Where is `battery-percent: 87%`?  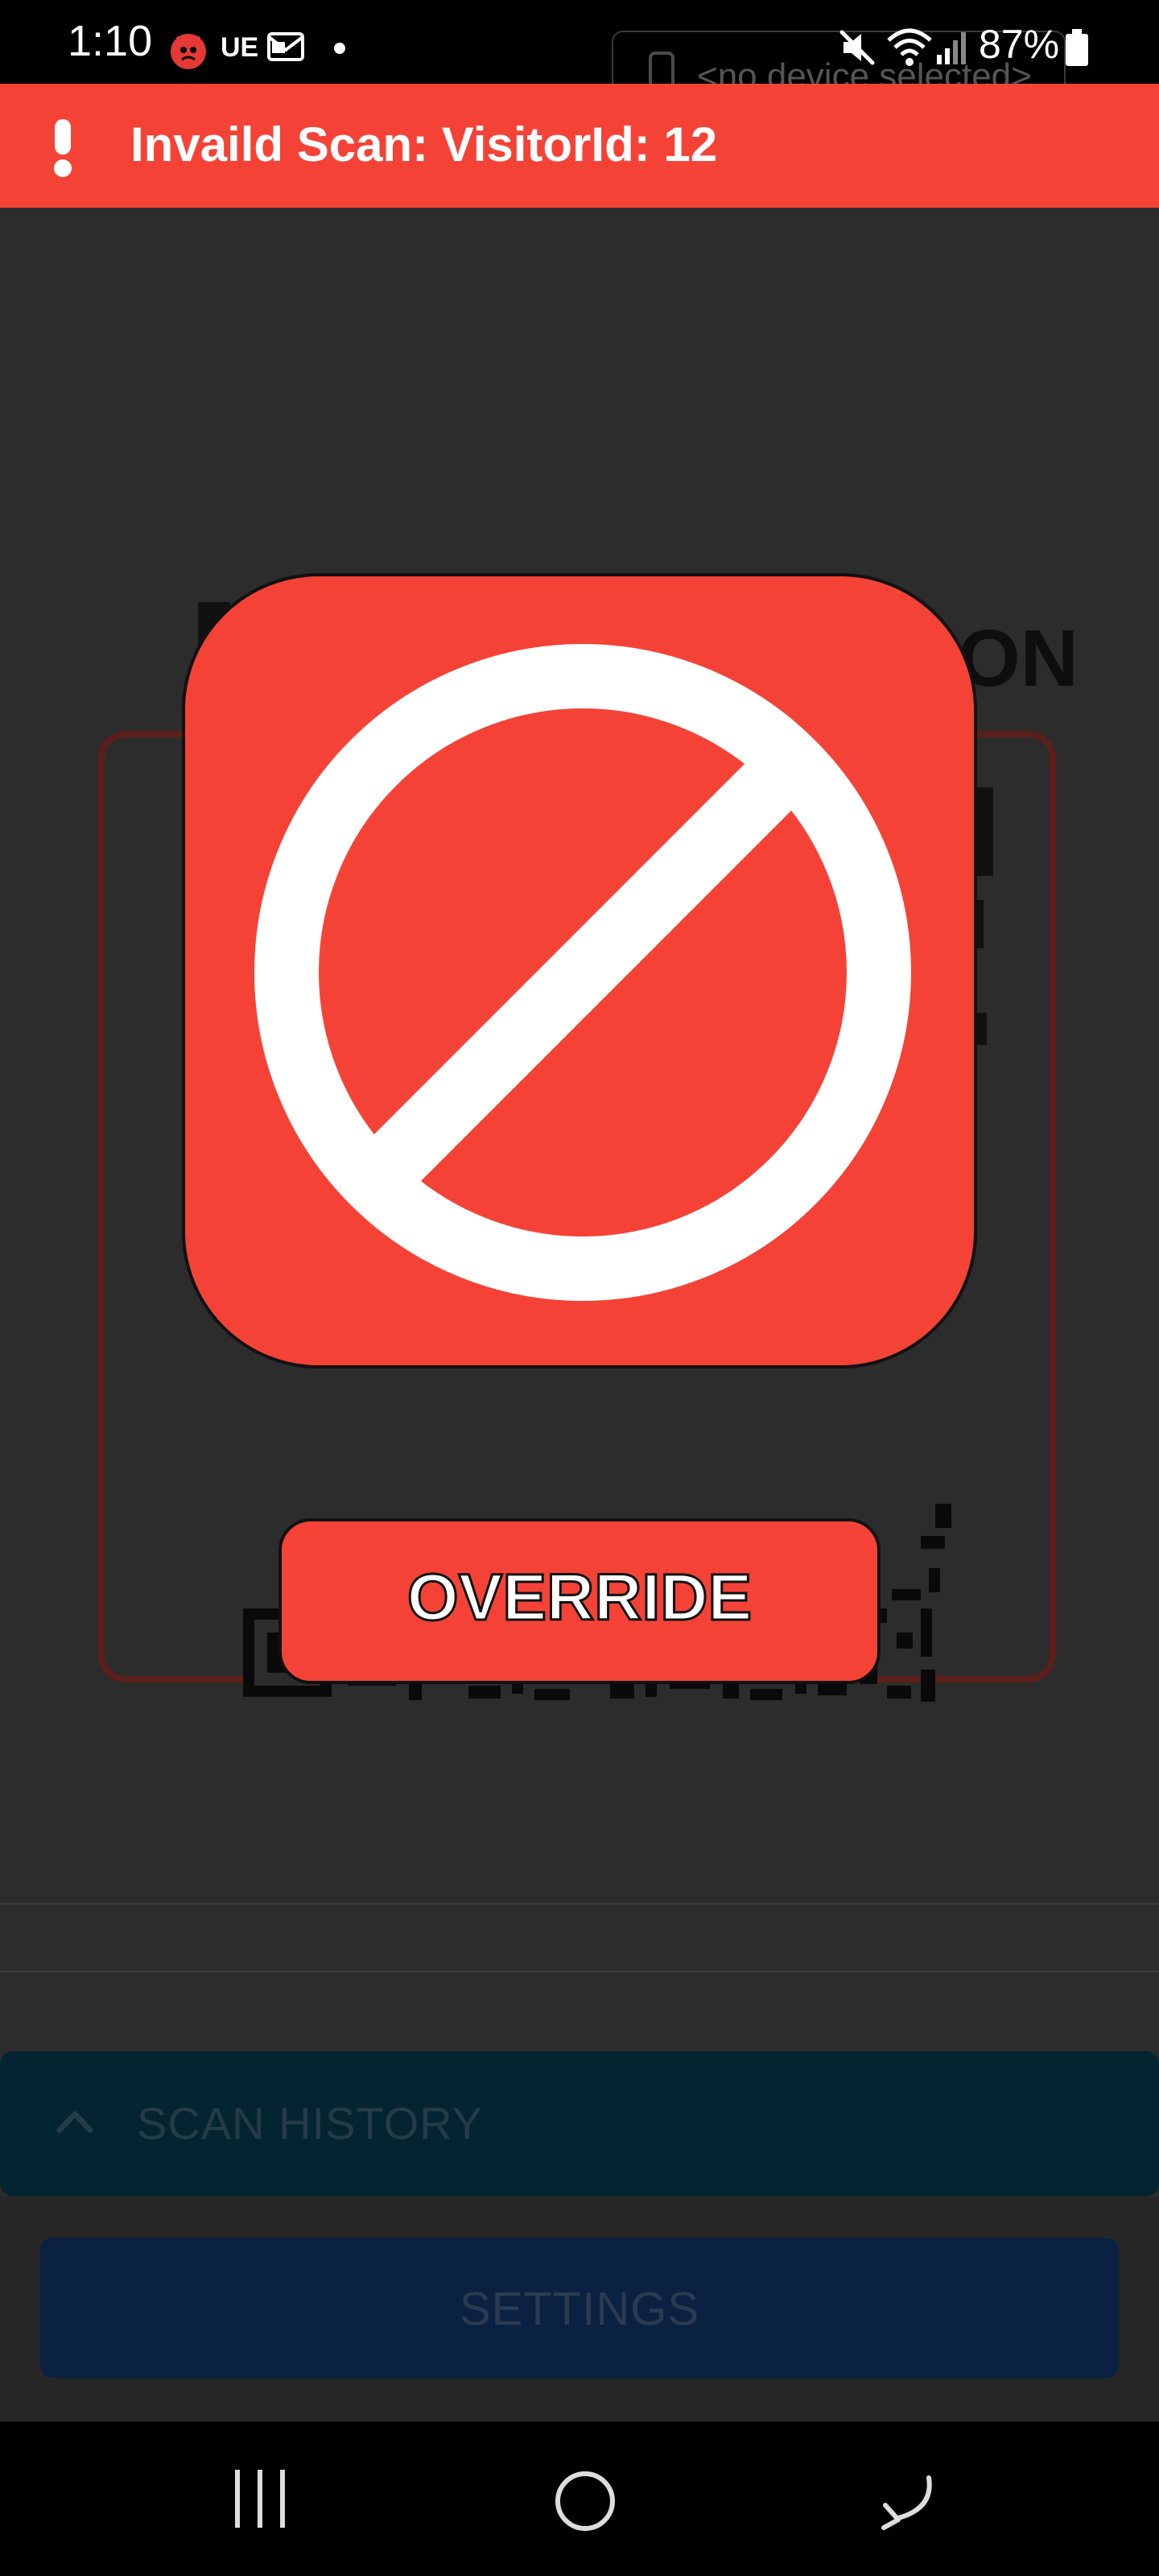
battery-percent: 87% is located at coordinates (1019, 44).